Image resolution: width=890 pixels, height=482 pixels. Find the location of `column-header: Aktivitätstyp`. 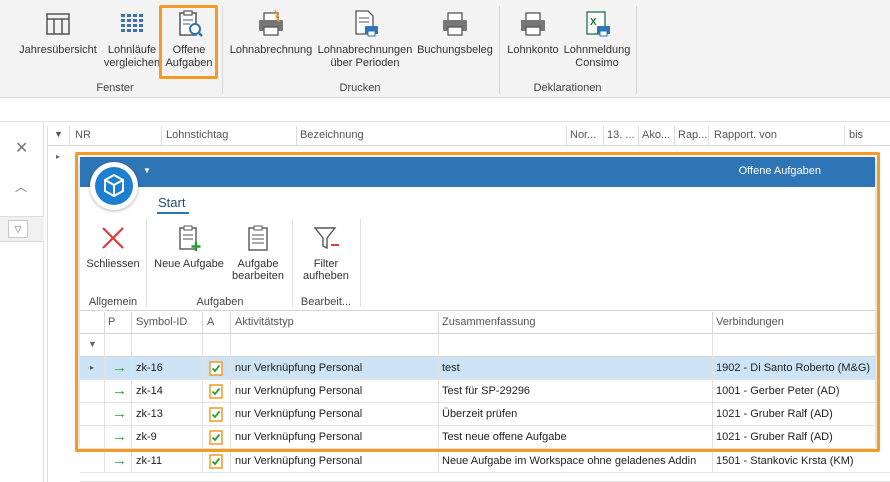

column-header: Aktivitätstyp is located at coordinates (264, 322).